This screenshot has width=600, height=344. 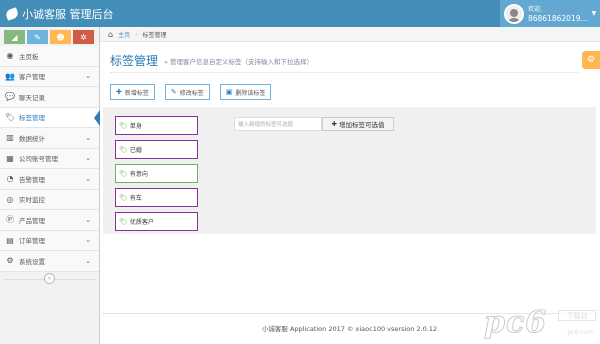 What do you see at coordinates (10, 76) in the screenshot?
I see `users-icon: 👥` at bounding box center [10, 76].